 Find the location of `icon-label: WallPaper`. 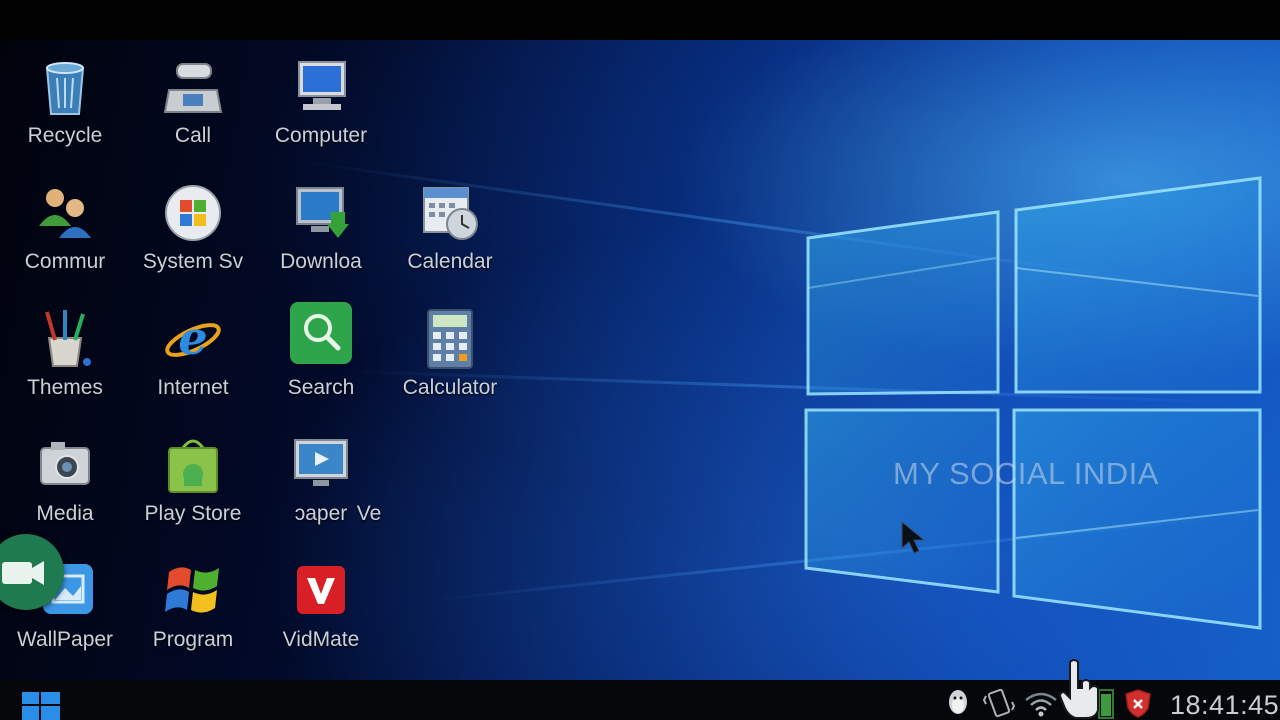

icon-label: WallPaper is located at coordinates (65, 639).